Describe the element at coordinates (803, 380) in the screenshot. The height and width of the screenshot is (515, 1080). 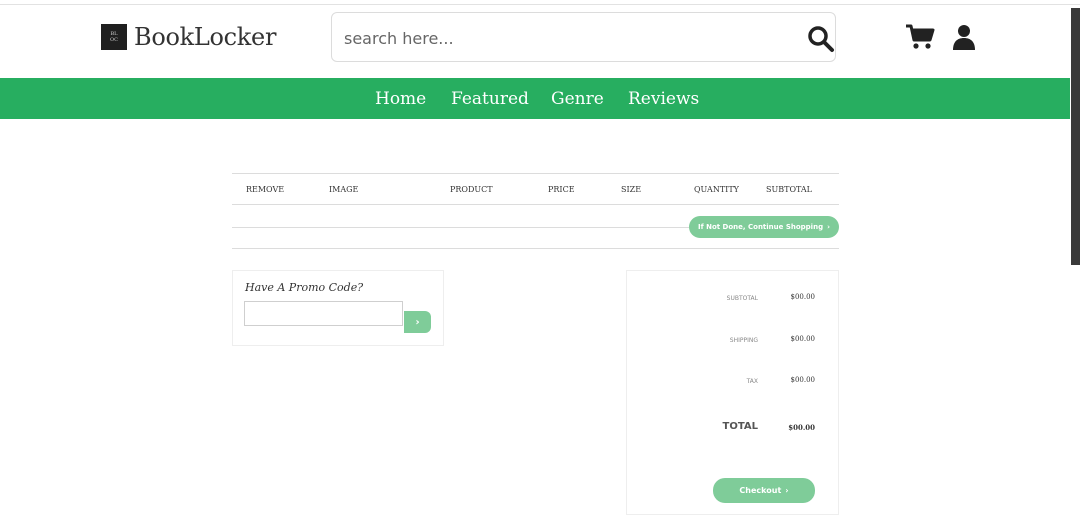
I see `tax-value: $00.00` at that location.